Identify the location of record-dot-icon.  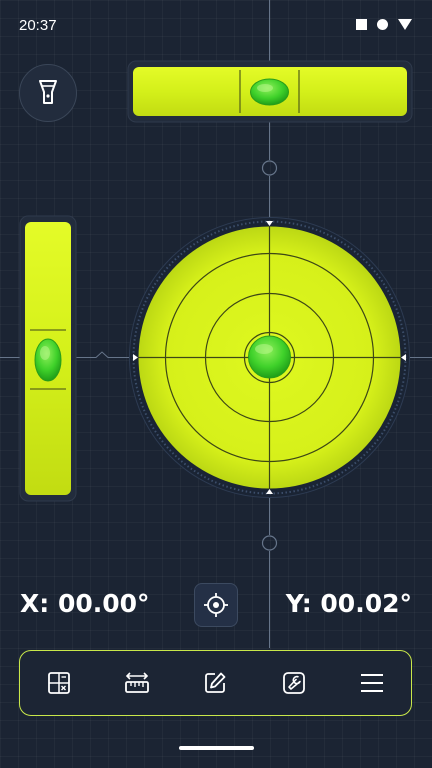
(382, 24).